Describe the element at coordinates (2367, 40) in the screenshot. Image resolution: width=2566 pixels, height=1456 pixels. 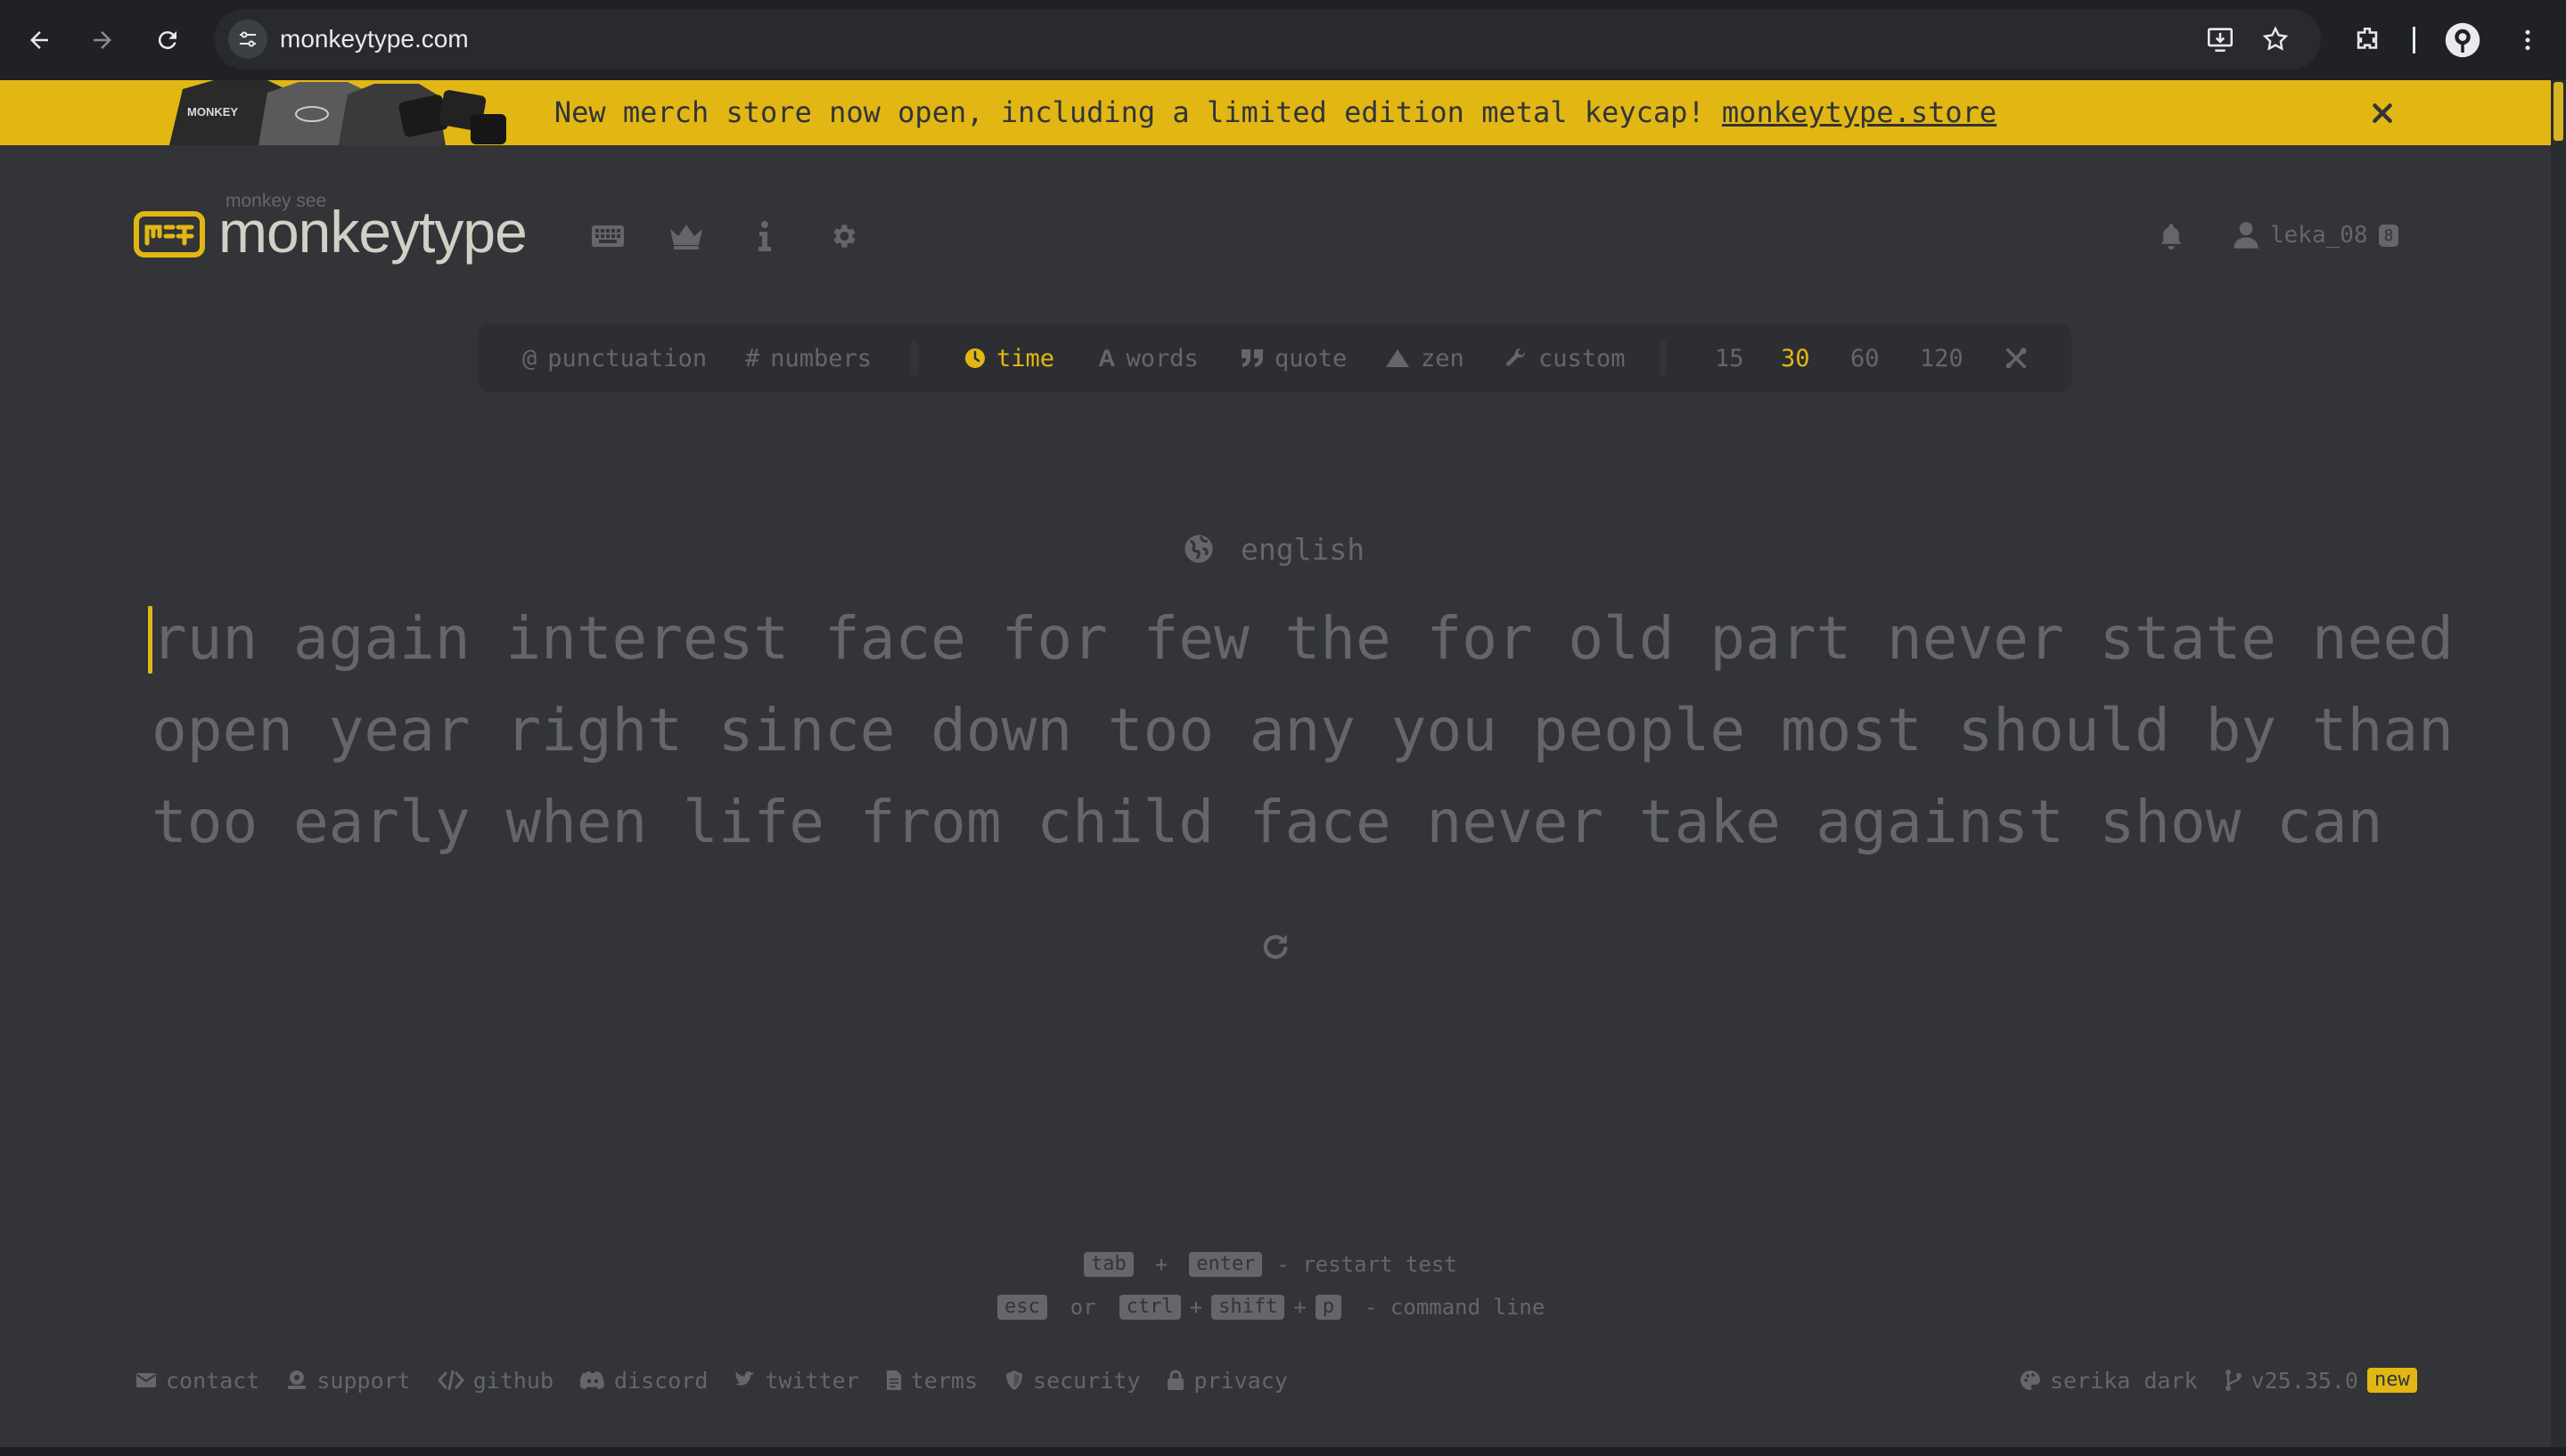
I see `extensions-icon` at that location.